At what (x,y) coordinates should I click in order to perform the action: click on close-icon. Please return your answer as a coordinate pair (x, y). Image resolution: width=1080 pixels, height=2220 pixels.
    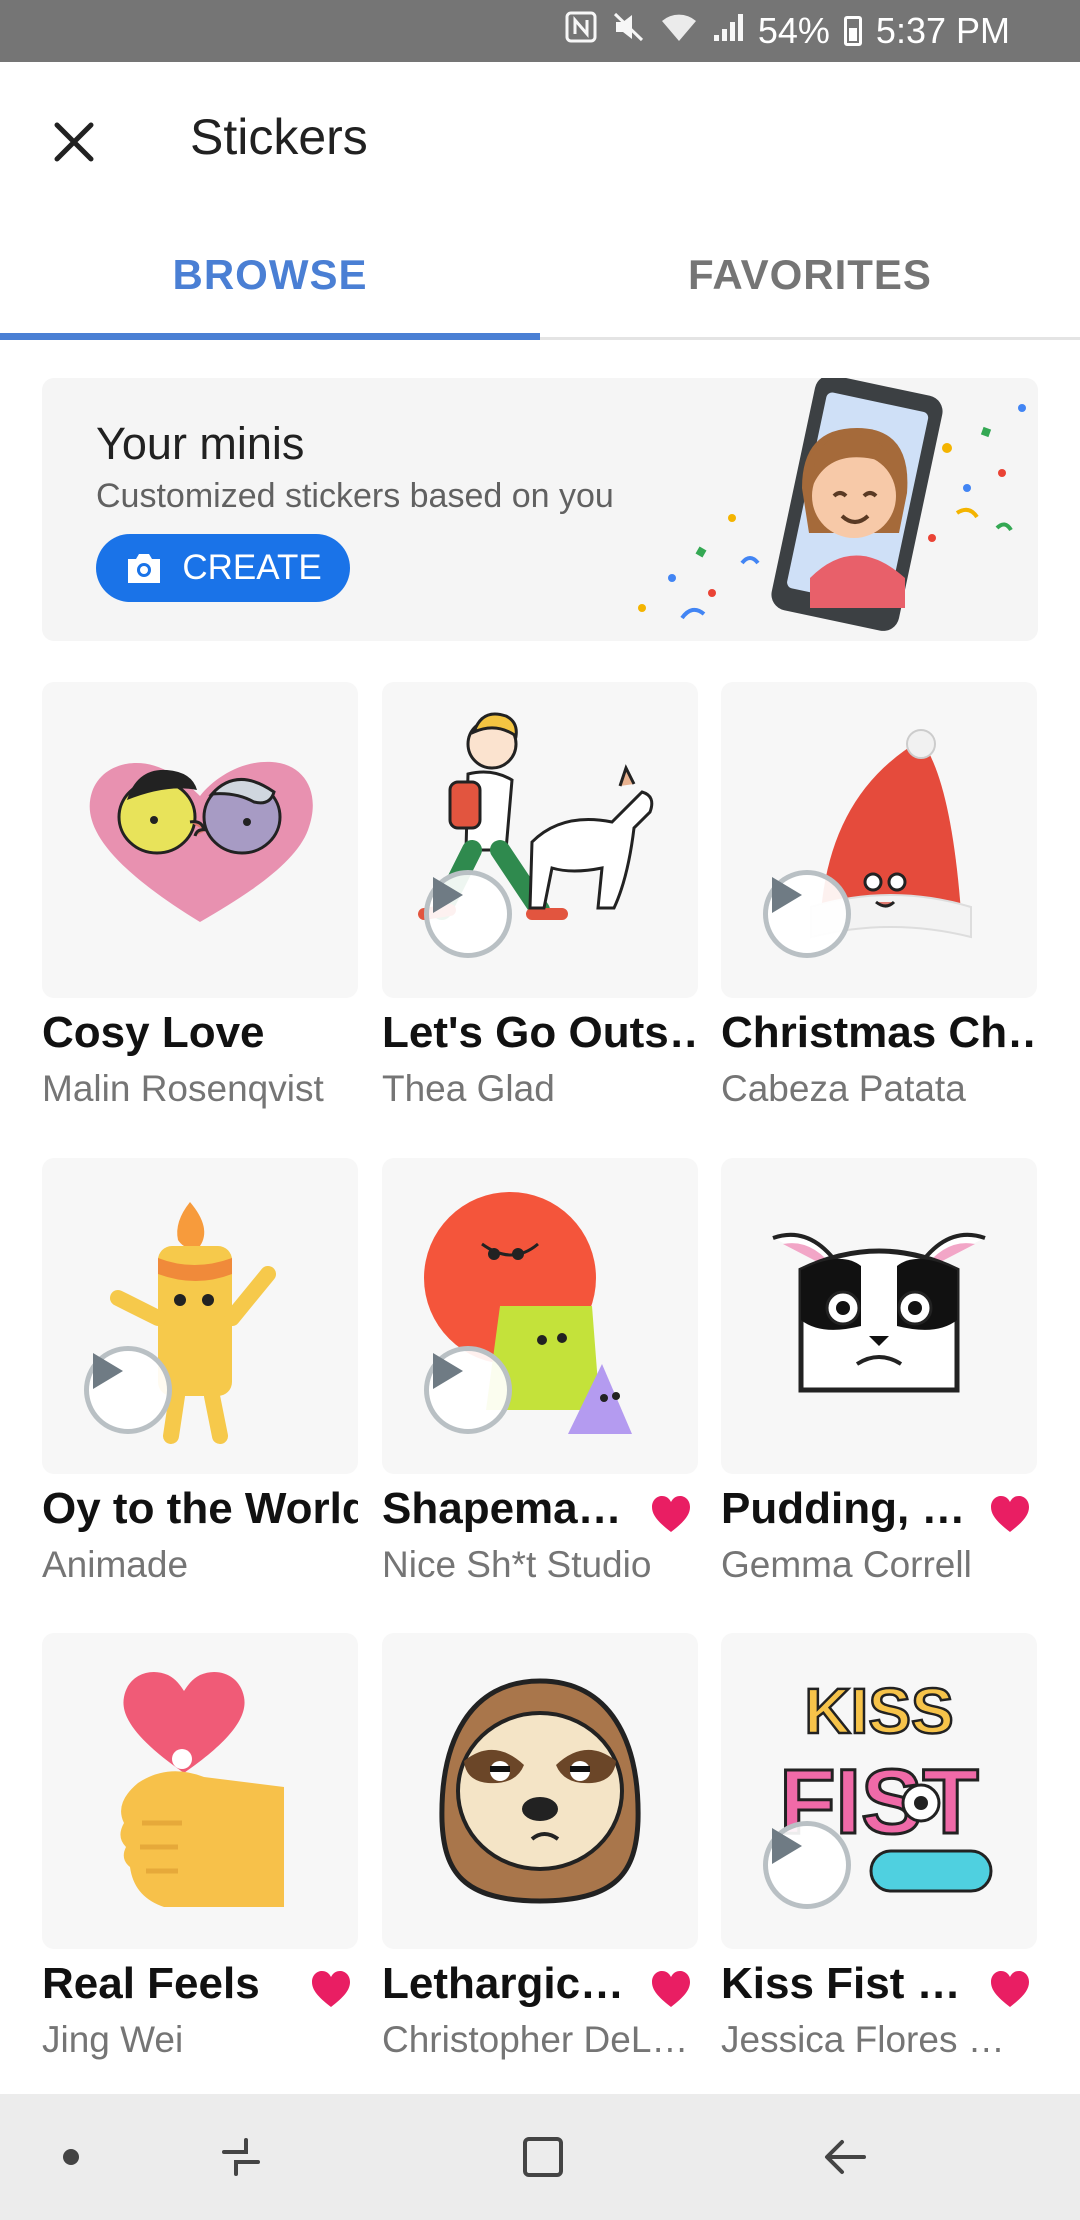
    Looking at the image, I should click on (74, 142).